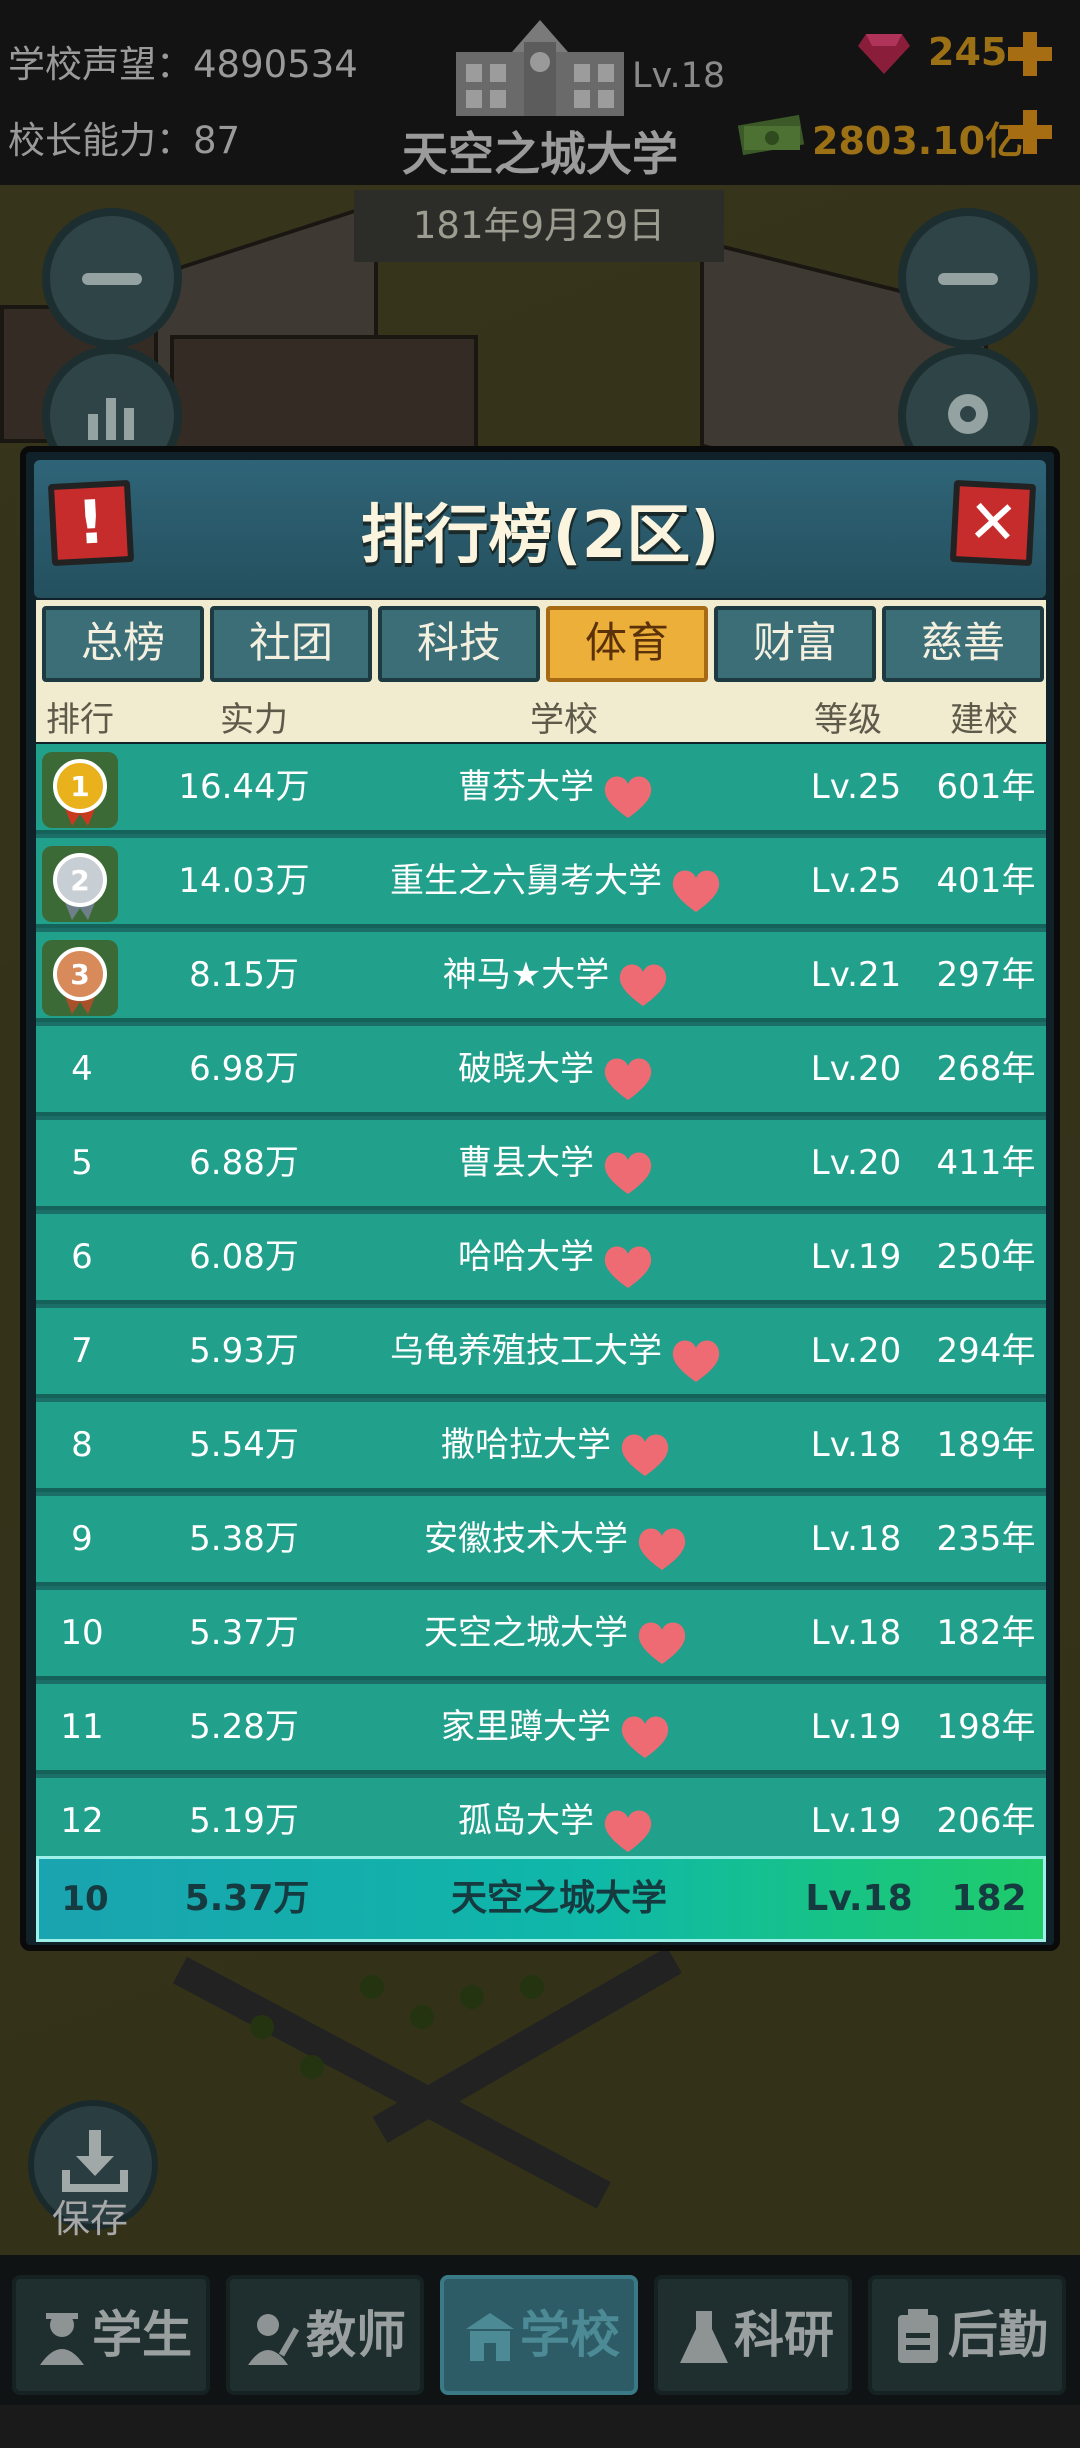  What do you see at coordinates (753, 2335) in the screenshot?
I see `nav-research: 科研` at bounding box center [753, 2335].